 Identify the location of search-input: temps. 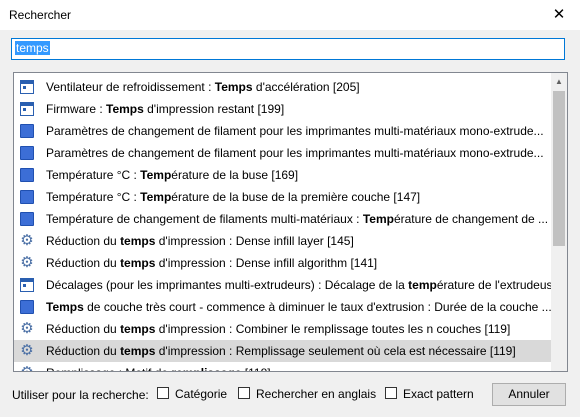
(288, 49).